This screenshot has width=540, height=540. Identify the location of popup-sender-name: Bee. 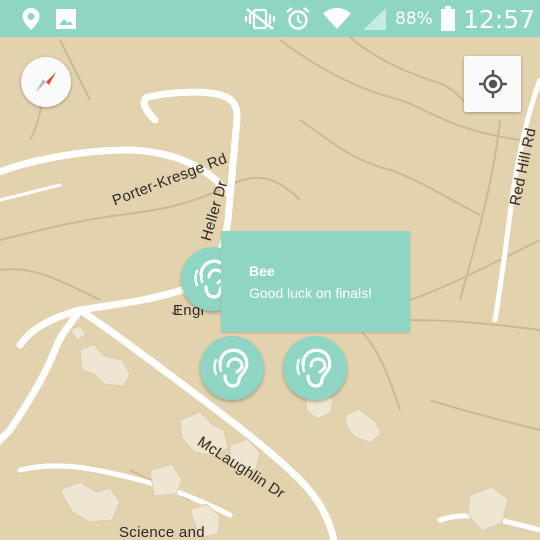
(262, 271).